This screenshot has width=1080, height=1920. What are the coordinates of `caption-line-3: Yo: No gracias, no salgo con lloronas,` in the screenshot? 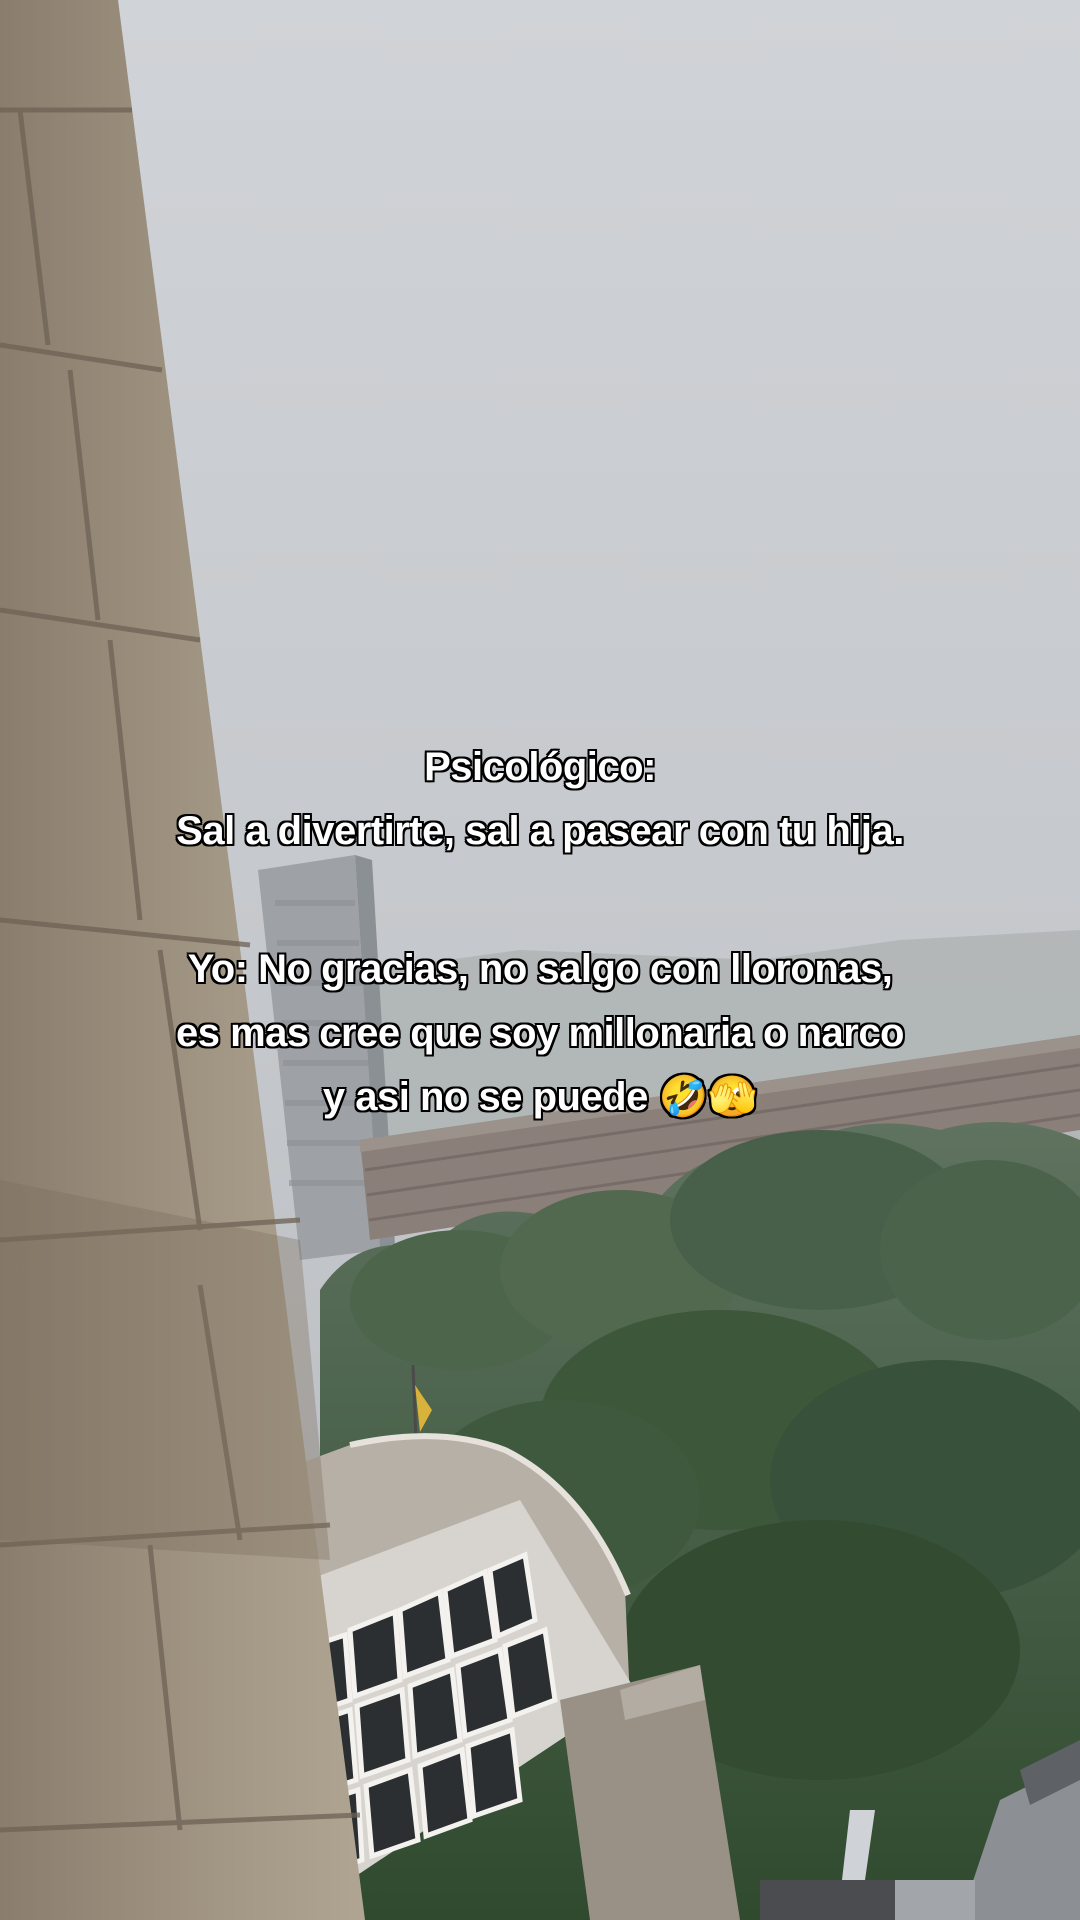 It's located at (540, 969).